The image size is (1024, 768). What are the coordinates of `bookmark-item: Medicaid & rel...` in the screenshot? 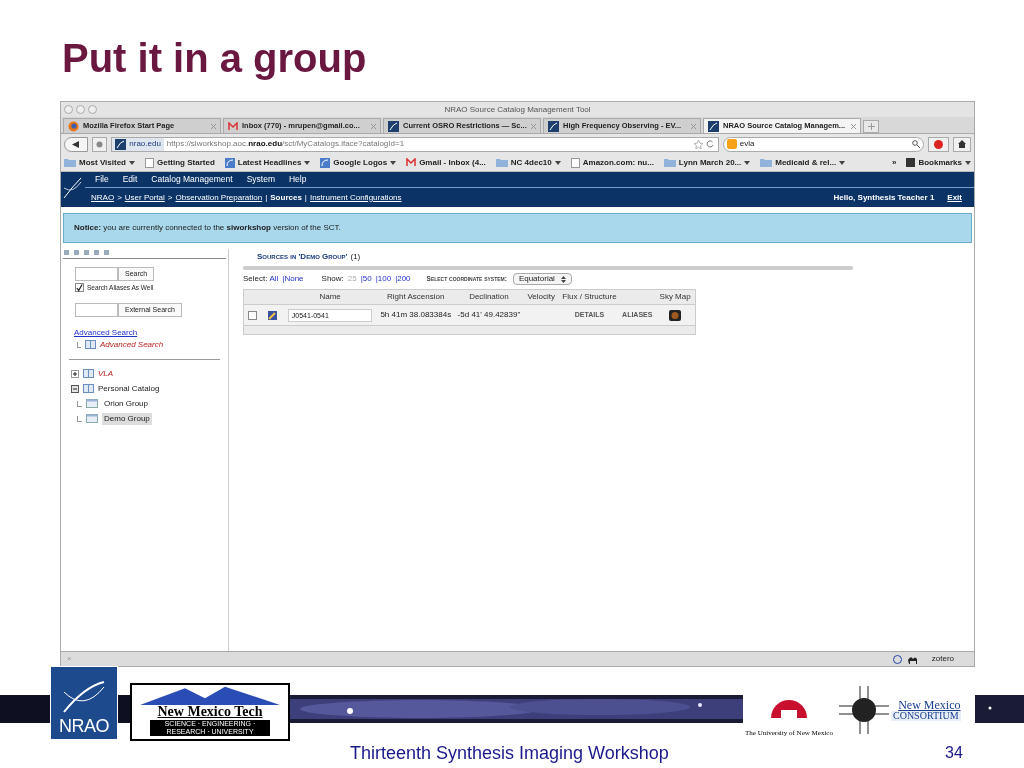 It's located at (803, 162).